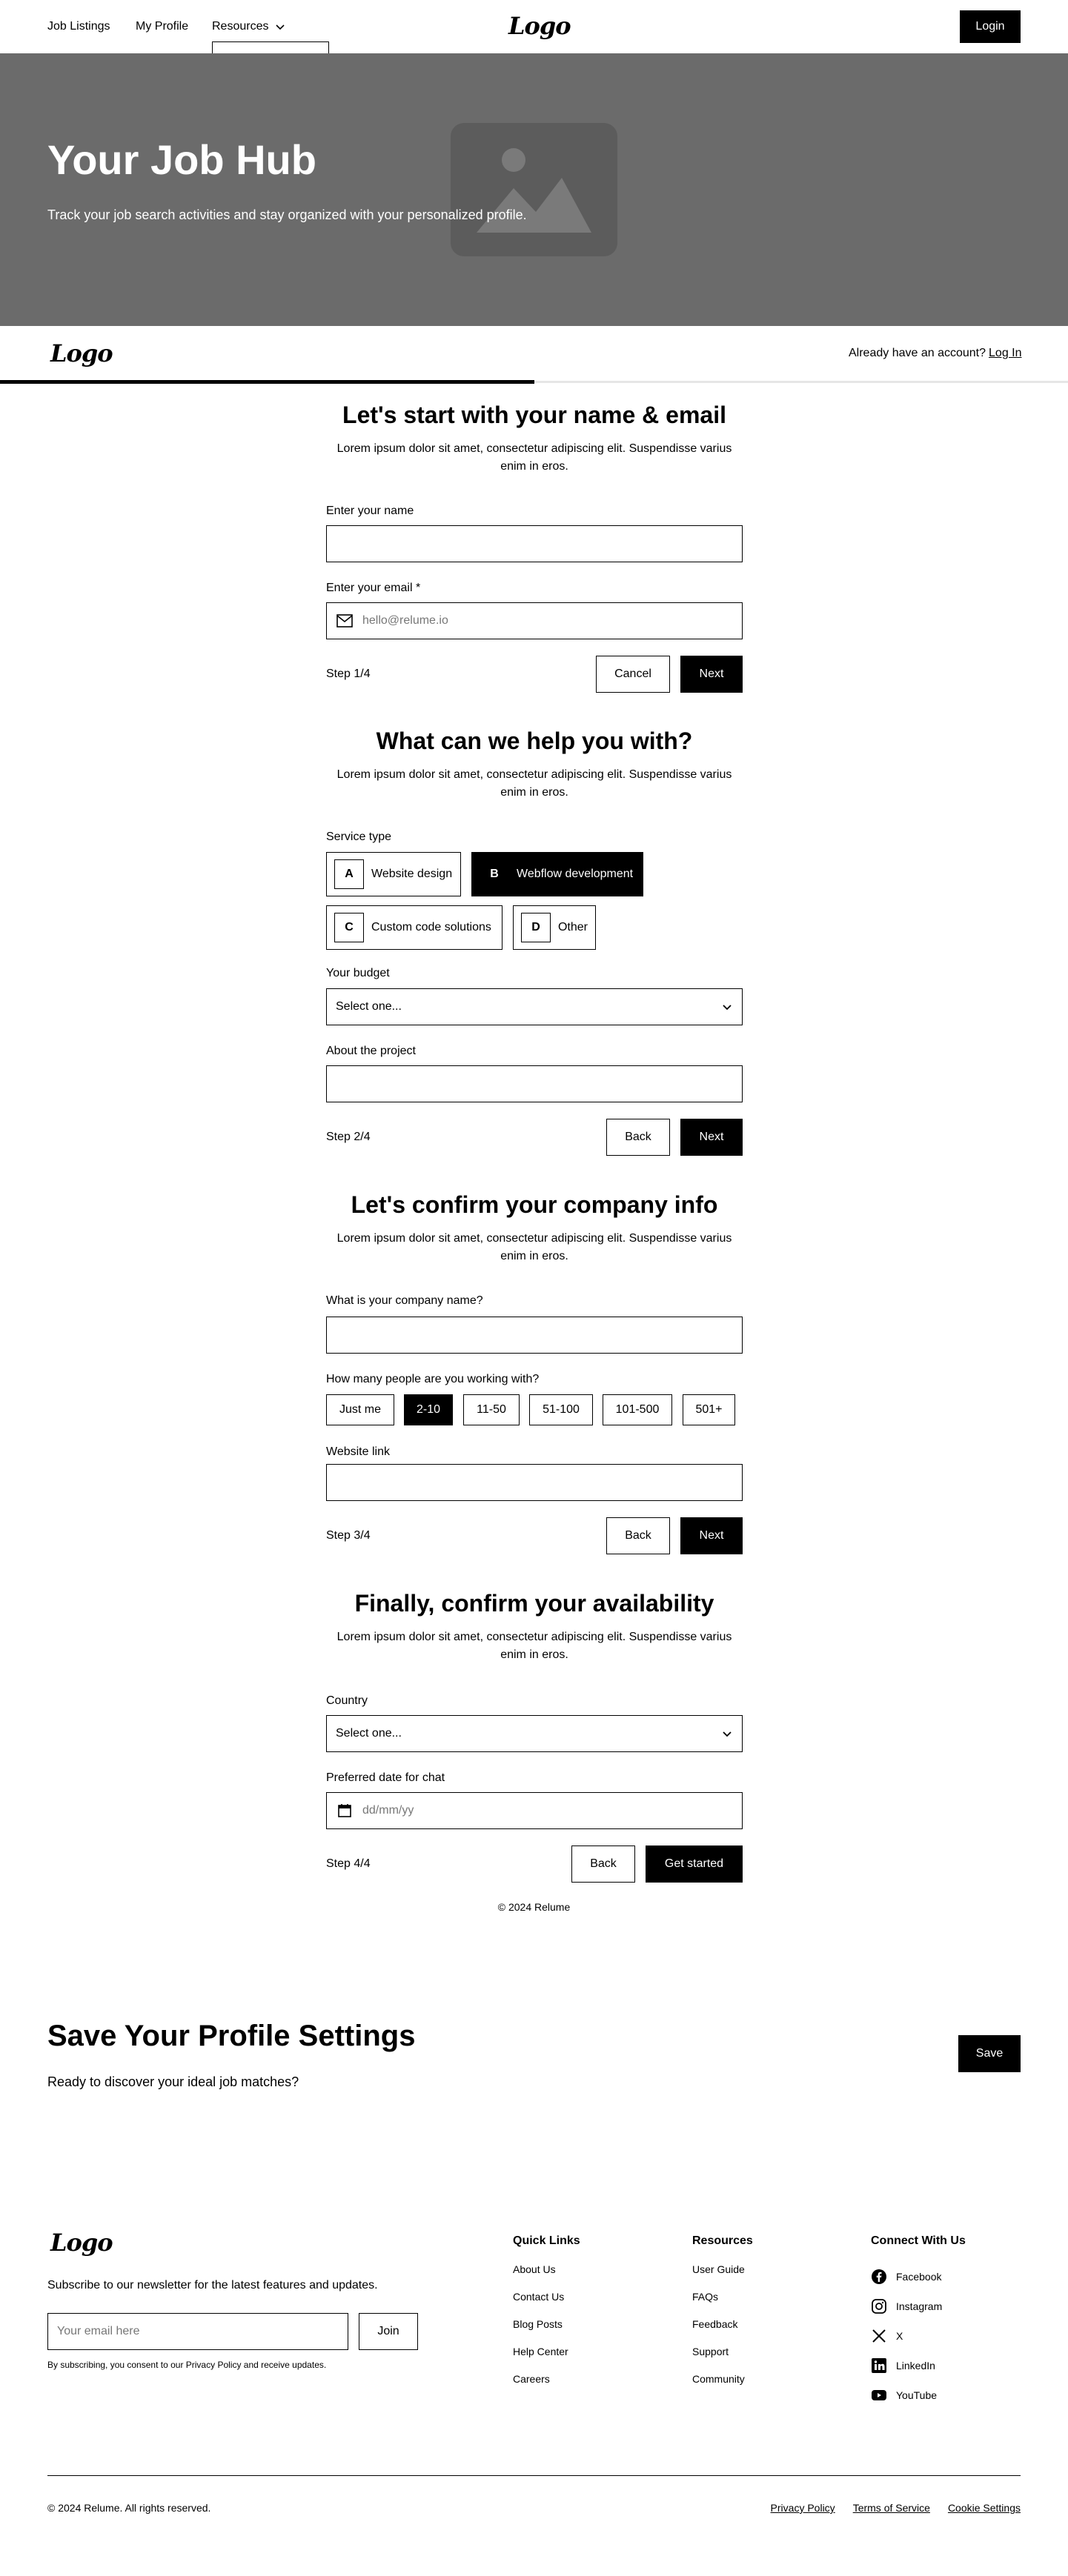 The image size is (1068, 2576). Describe the element at coordinates (78, 27) in the screenshot. I see `nav-link-job-listings: Job Listings` at that location.